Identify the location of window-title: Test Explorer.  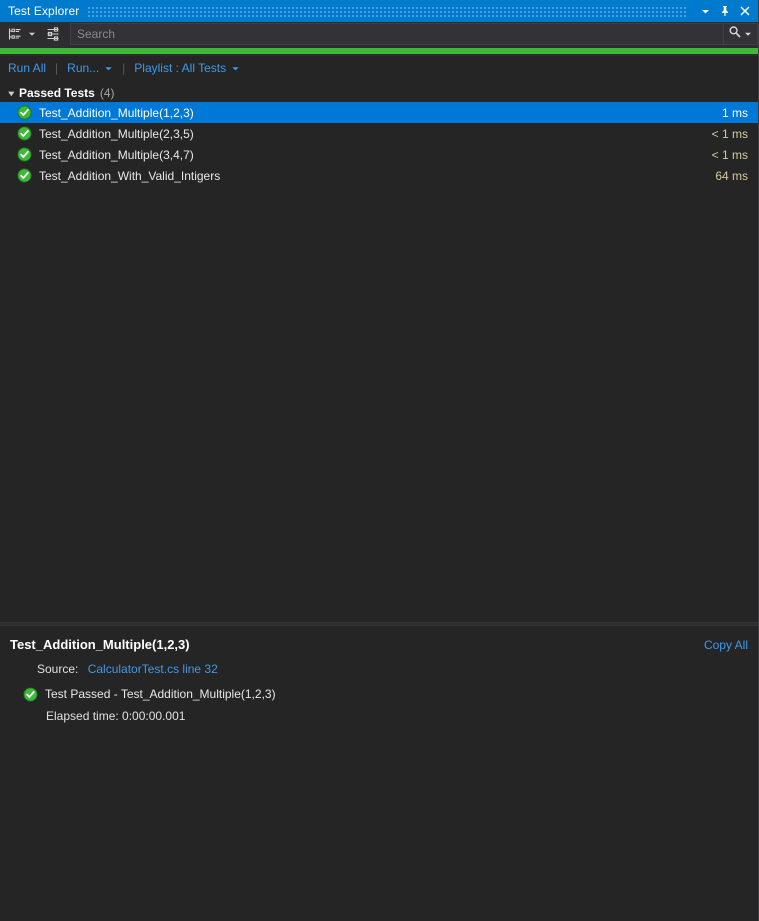
(44, 11).